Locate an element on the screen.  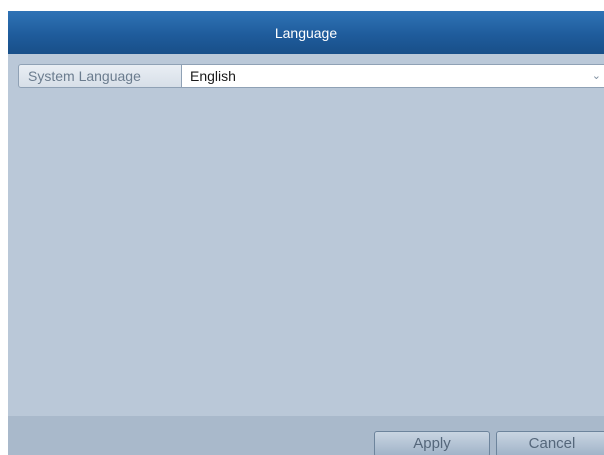
dialog-title: Language is located at coordinates (306, 32).